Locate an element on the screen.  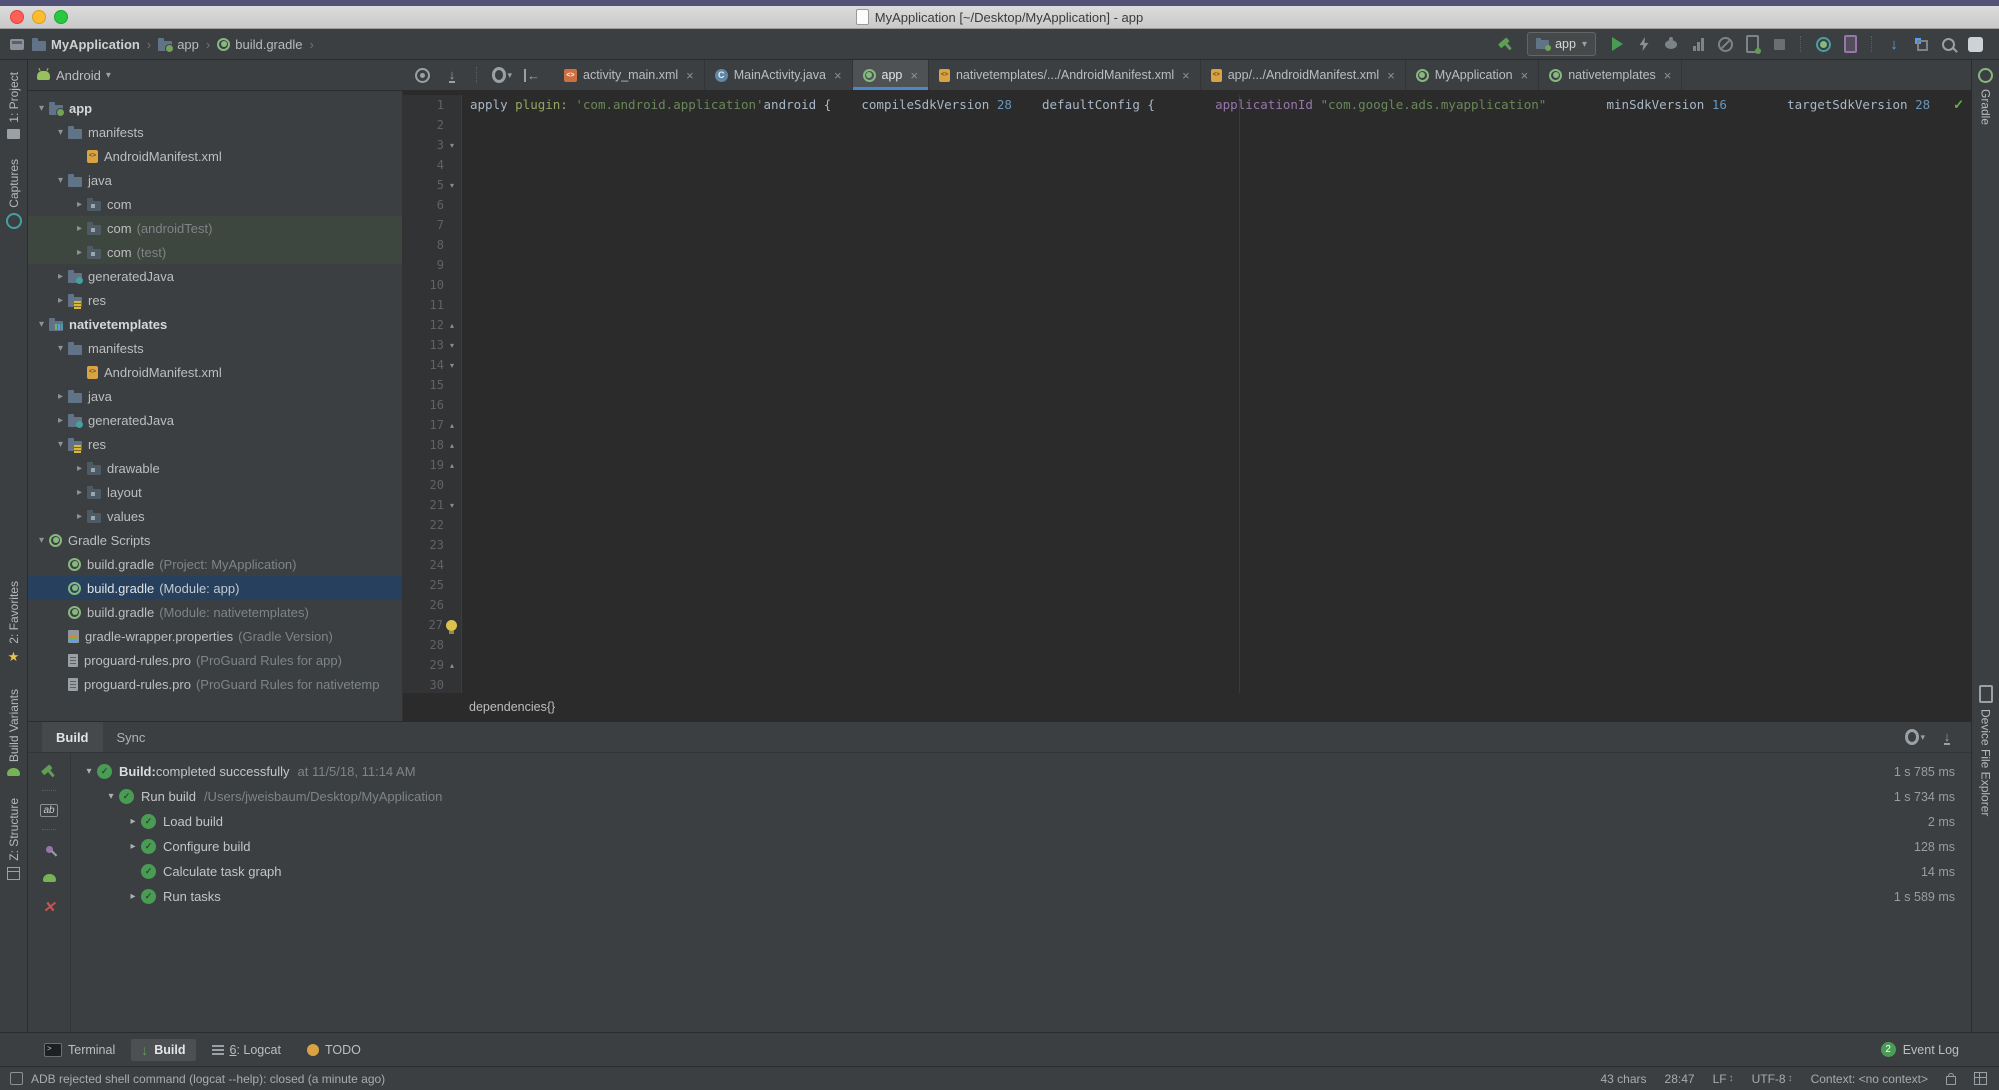
gutter-line: 17 ▴ is located at coordinates (432, 425).